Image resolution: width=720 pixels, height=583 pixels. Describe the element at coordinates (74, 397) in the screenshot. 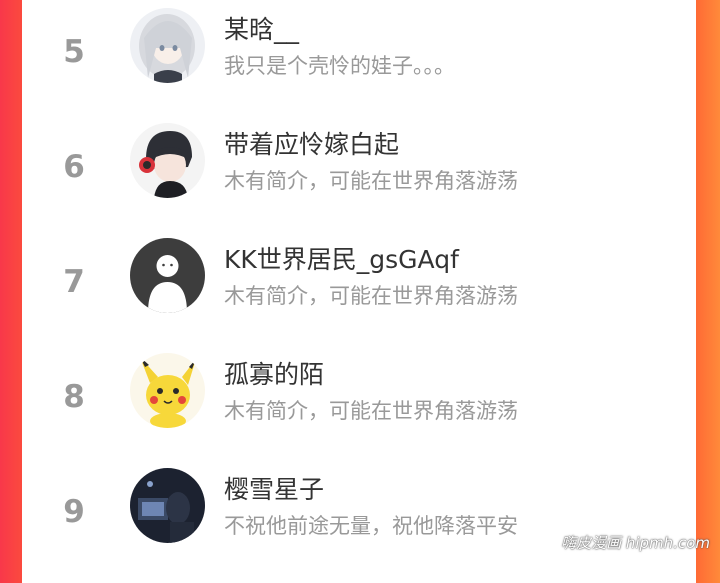

I see `rank-number: 8` at that location.